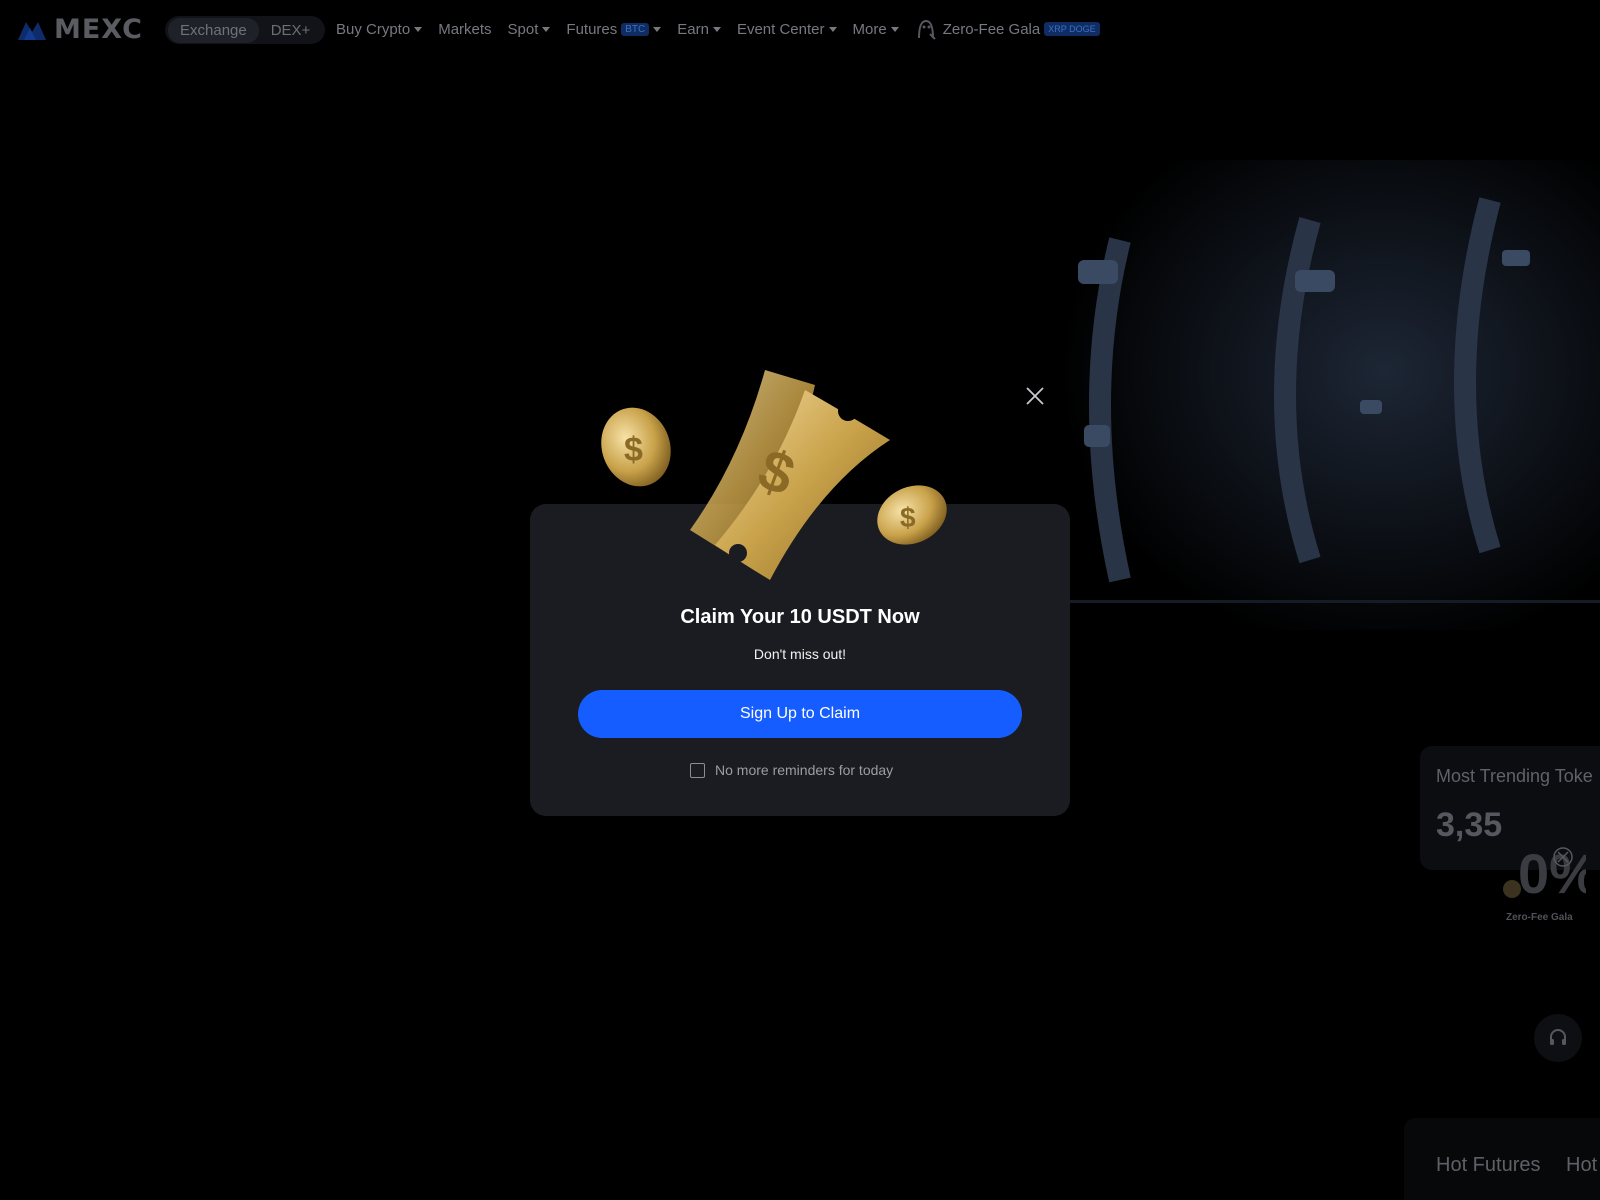 Image resolution: width=1600 pixels, height=1200 pixels. Describe the element at coordinates (800, 654) in the screenshot. I see `modal-subtitle: Don't miss out!` at that location.